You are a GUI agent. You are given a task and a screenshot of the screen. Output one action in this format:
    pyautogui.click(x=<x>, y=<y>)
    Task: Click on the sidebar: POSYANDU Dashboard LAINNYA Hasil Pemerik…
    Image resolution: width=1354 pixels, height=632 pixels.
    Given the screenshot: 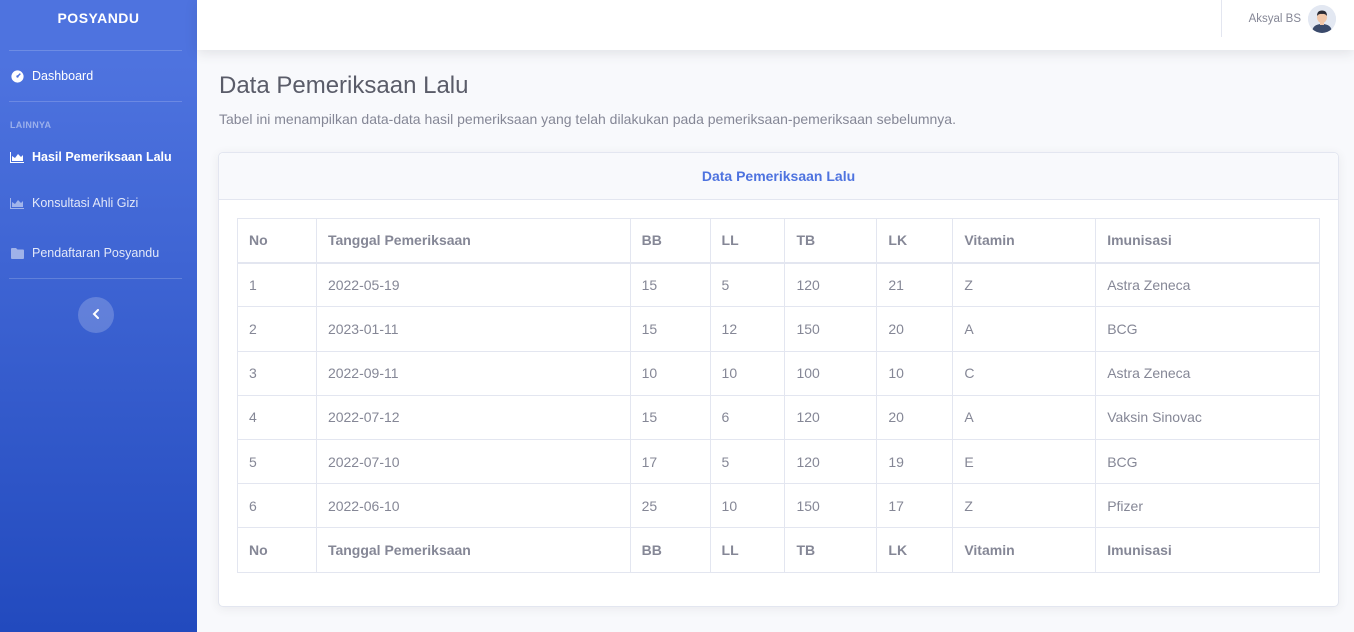 What is the action you would take?
    pyautogui.click(x=98, y=316)
    